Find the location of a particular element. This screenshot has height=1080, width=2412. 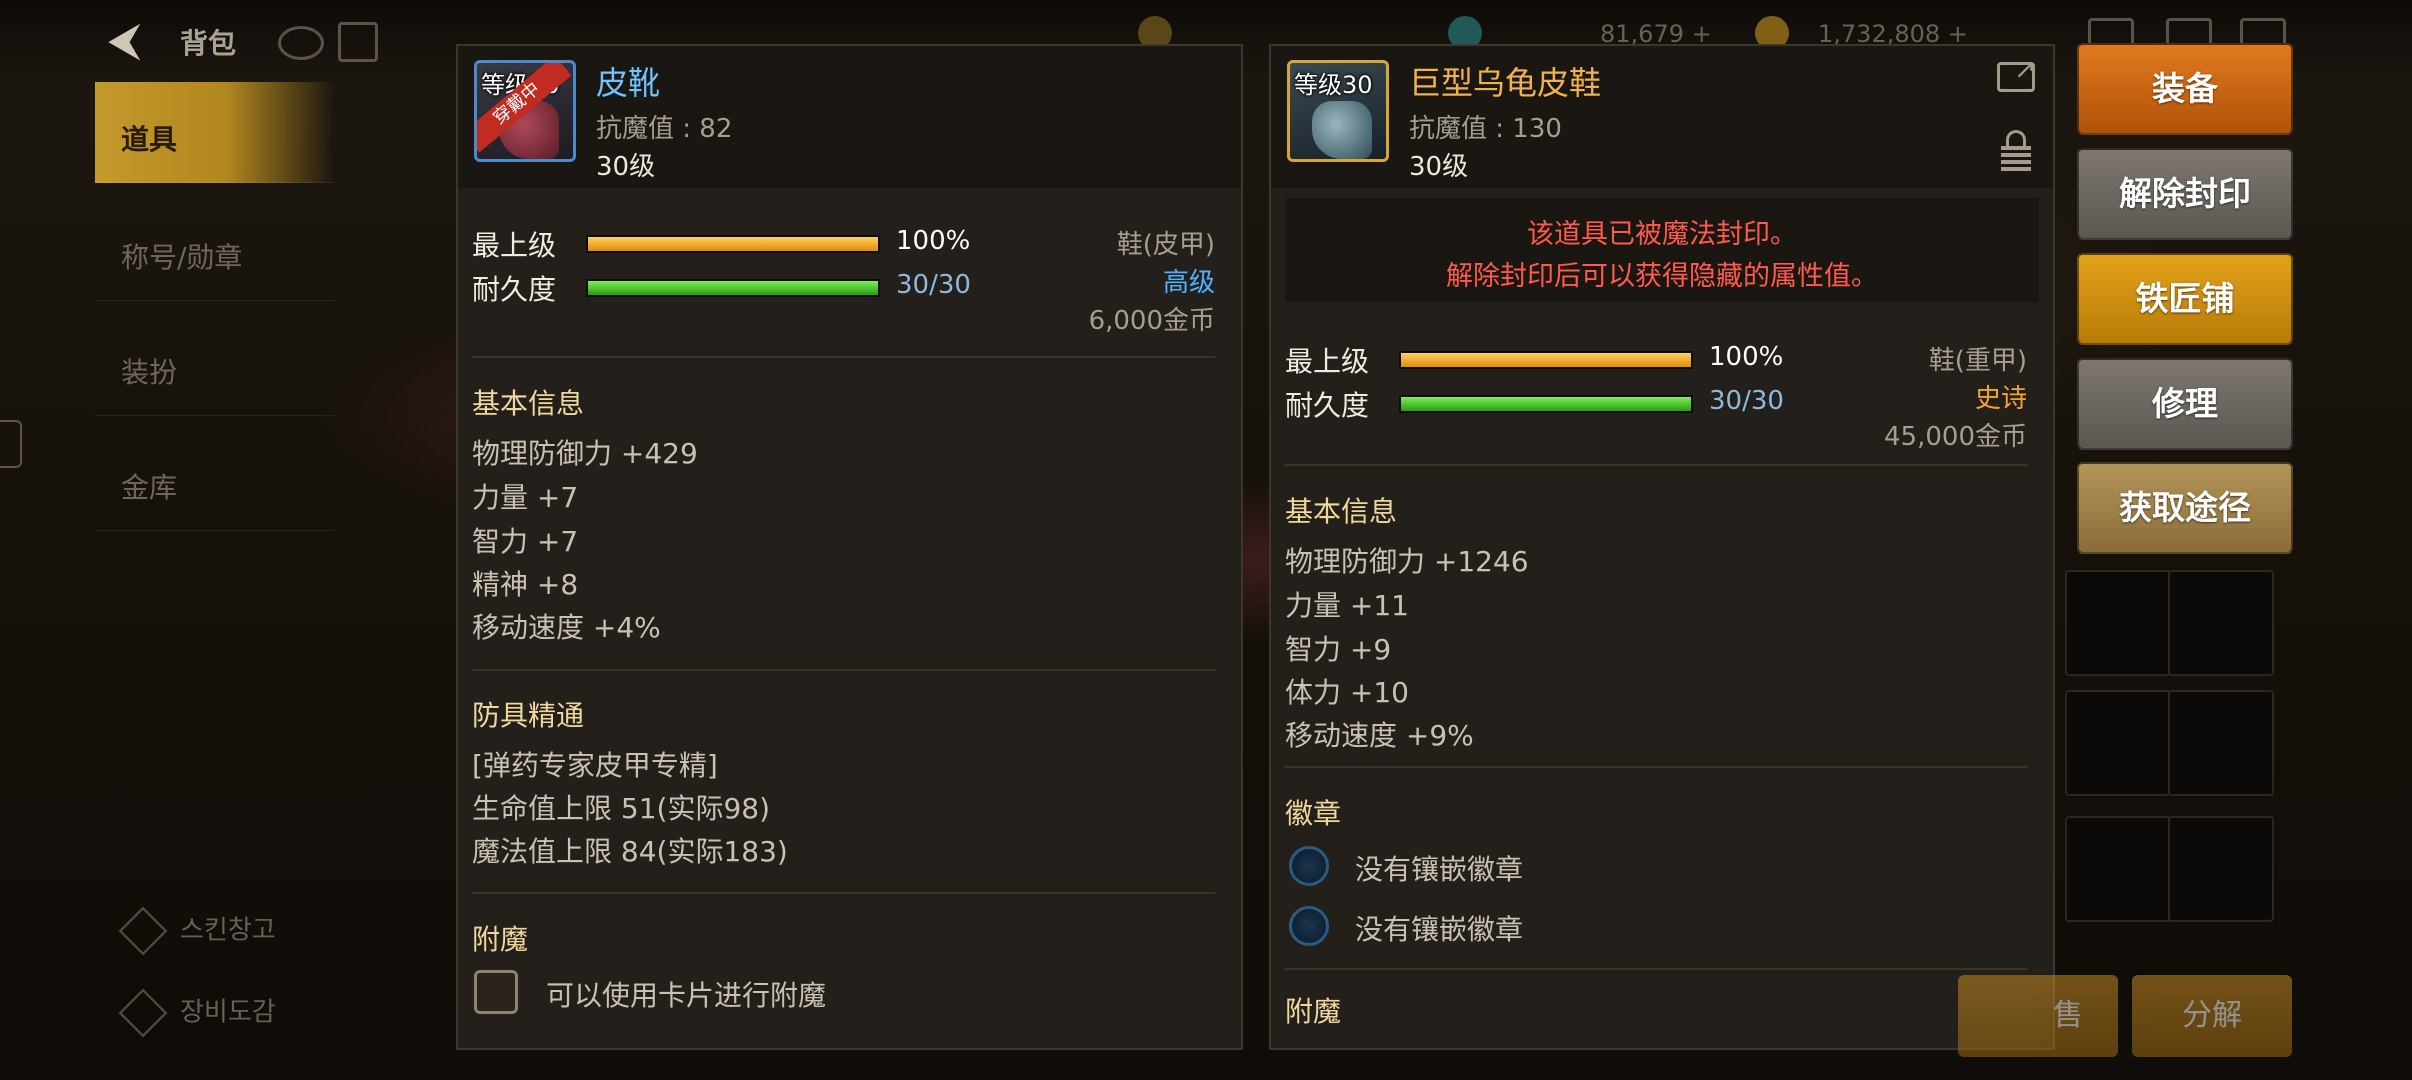

sidebar-item-label: 金库 is located at coordinates (149, 487).